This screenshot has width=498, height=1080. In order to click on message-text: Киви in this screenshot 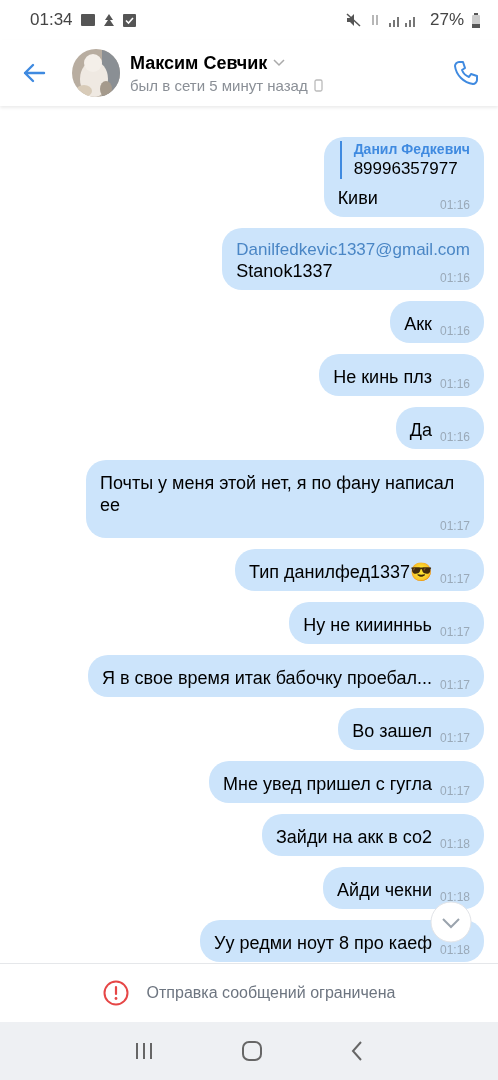, I will do `click(357, 198)`.